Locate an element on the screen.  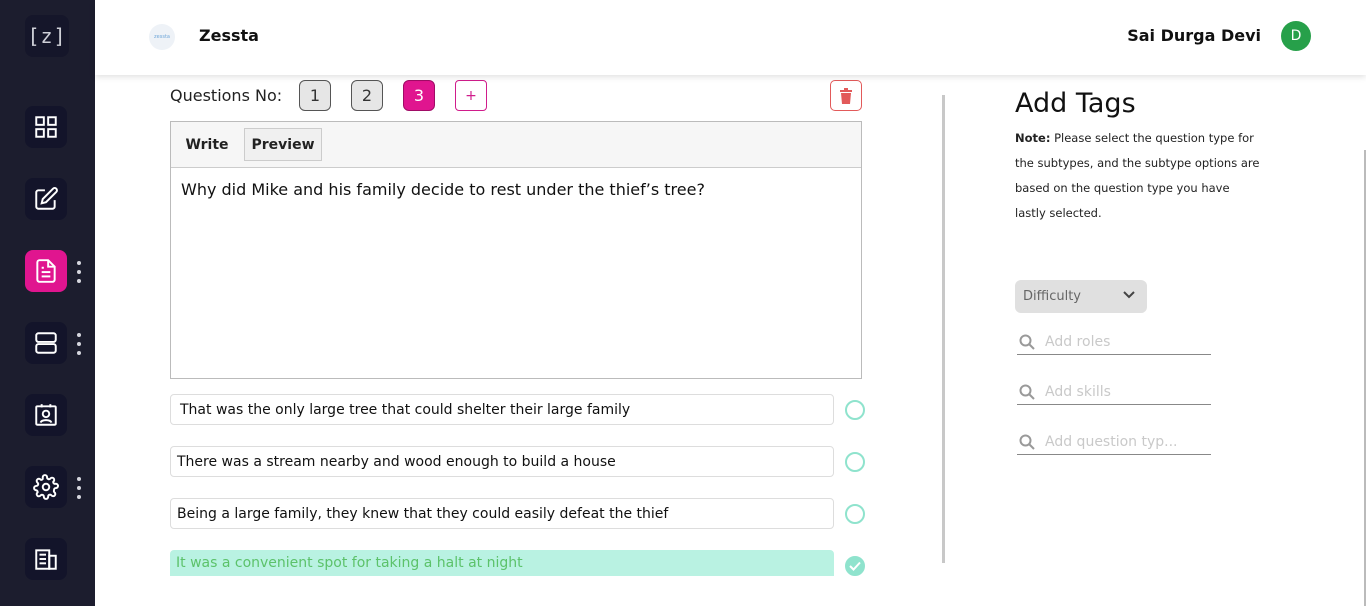
server-icon is located at coordinates (46, 343).